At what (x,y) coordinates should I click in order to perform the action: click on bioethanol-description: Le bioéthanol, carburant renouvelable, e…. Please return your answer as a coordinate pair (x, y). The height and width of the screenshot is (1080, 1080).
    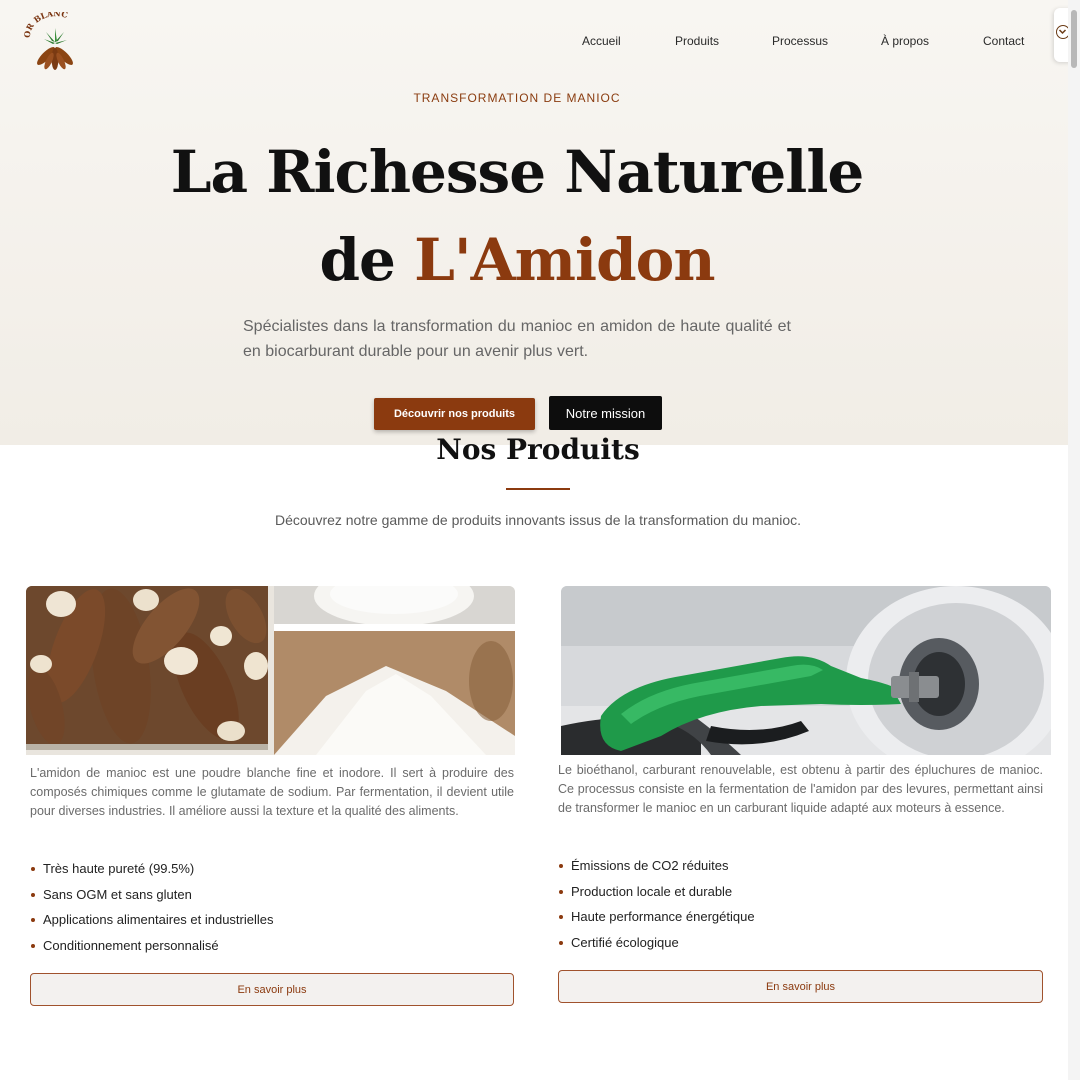
    Looking at the image, I should click on (800, 789).